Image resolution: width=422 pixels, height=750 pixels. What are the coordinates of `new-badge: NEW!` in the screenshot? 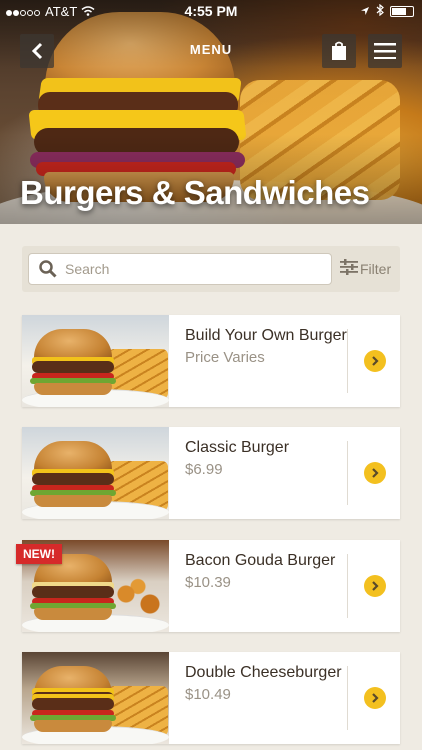 It's located at (39, 554).